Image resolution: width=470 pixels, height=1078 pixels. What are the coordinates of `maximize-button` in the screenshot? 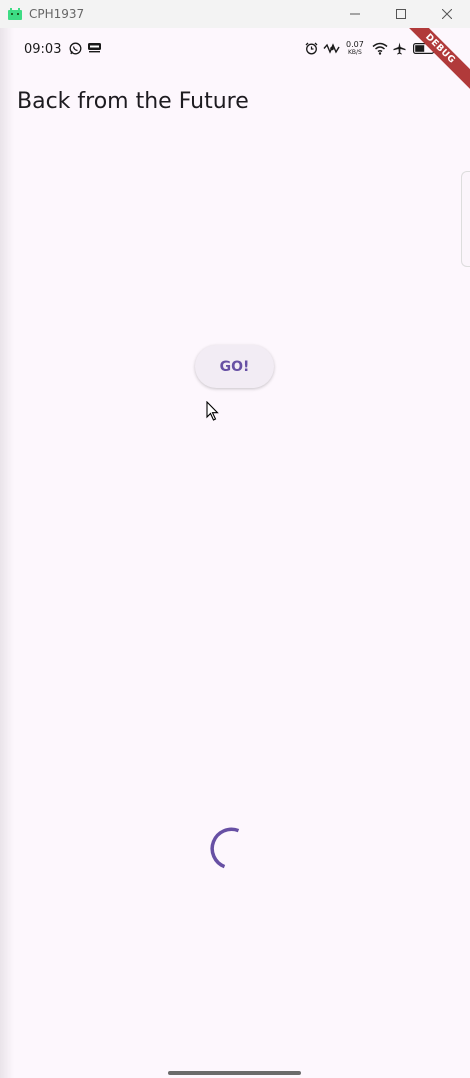 It's located at (401, 14).